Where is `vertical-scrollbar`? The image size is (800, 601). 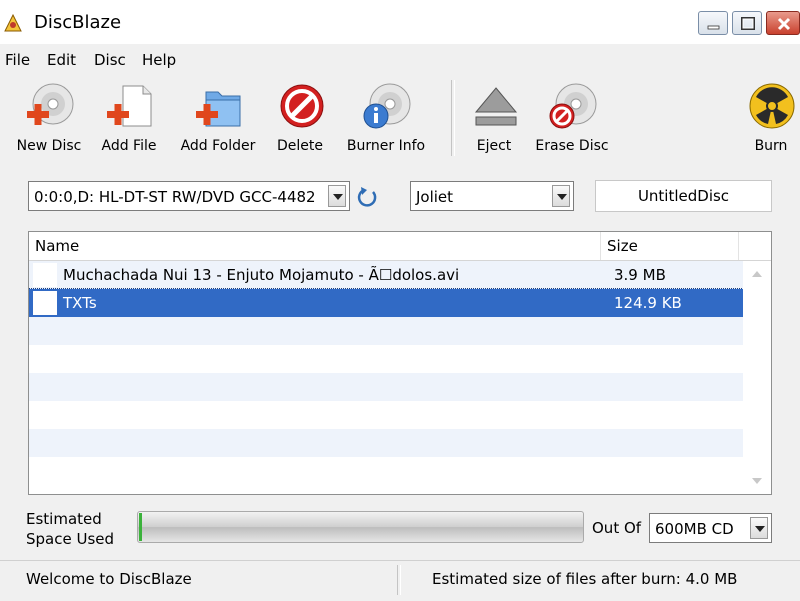 vertical-scrollbar is located at coordinates (757, 377).